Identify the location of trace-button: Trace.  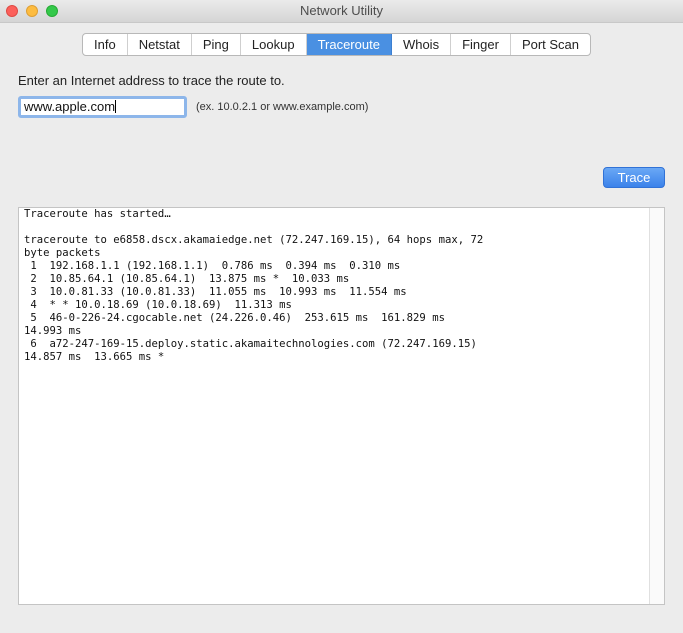
(634, 177).